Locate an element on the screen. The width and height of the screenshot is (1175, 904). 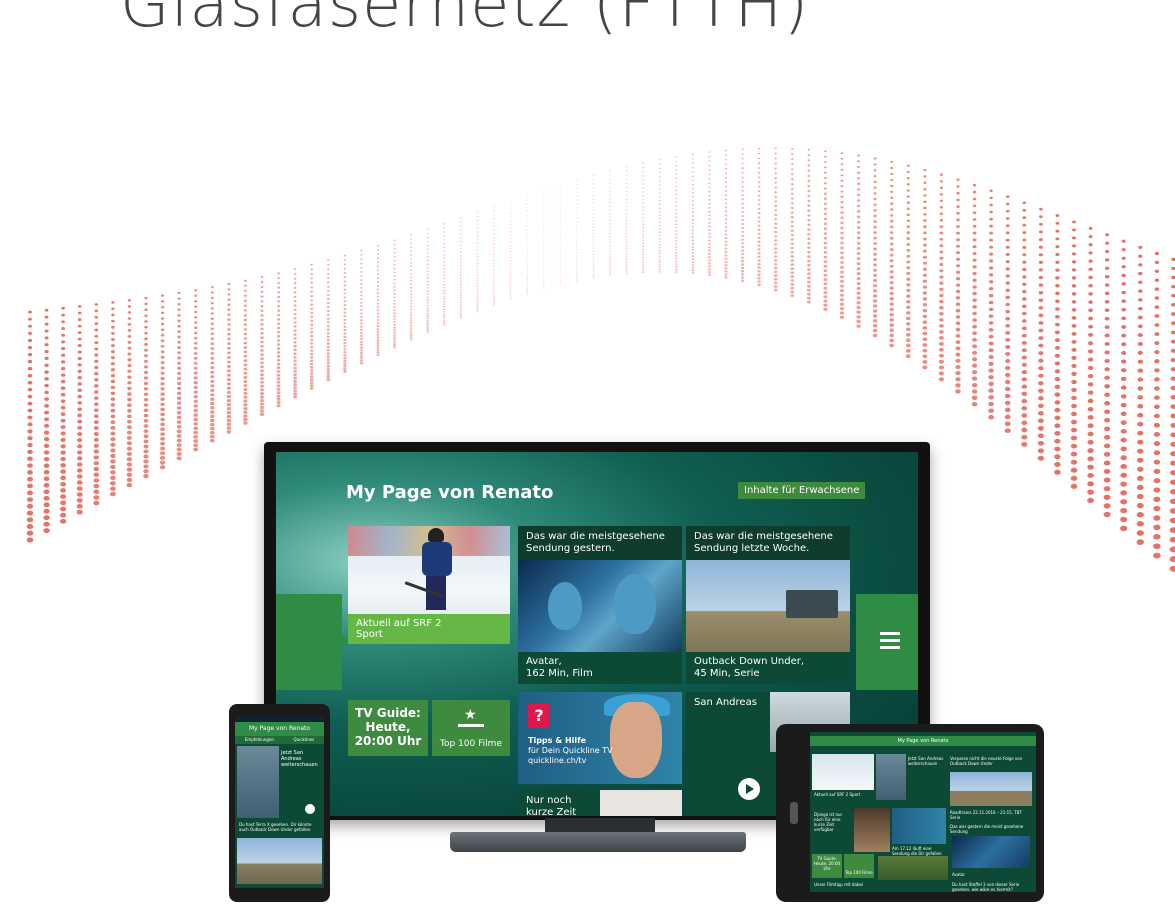
home-button is located at coordinates (794, 813).